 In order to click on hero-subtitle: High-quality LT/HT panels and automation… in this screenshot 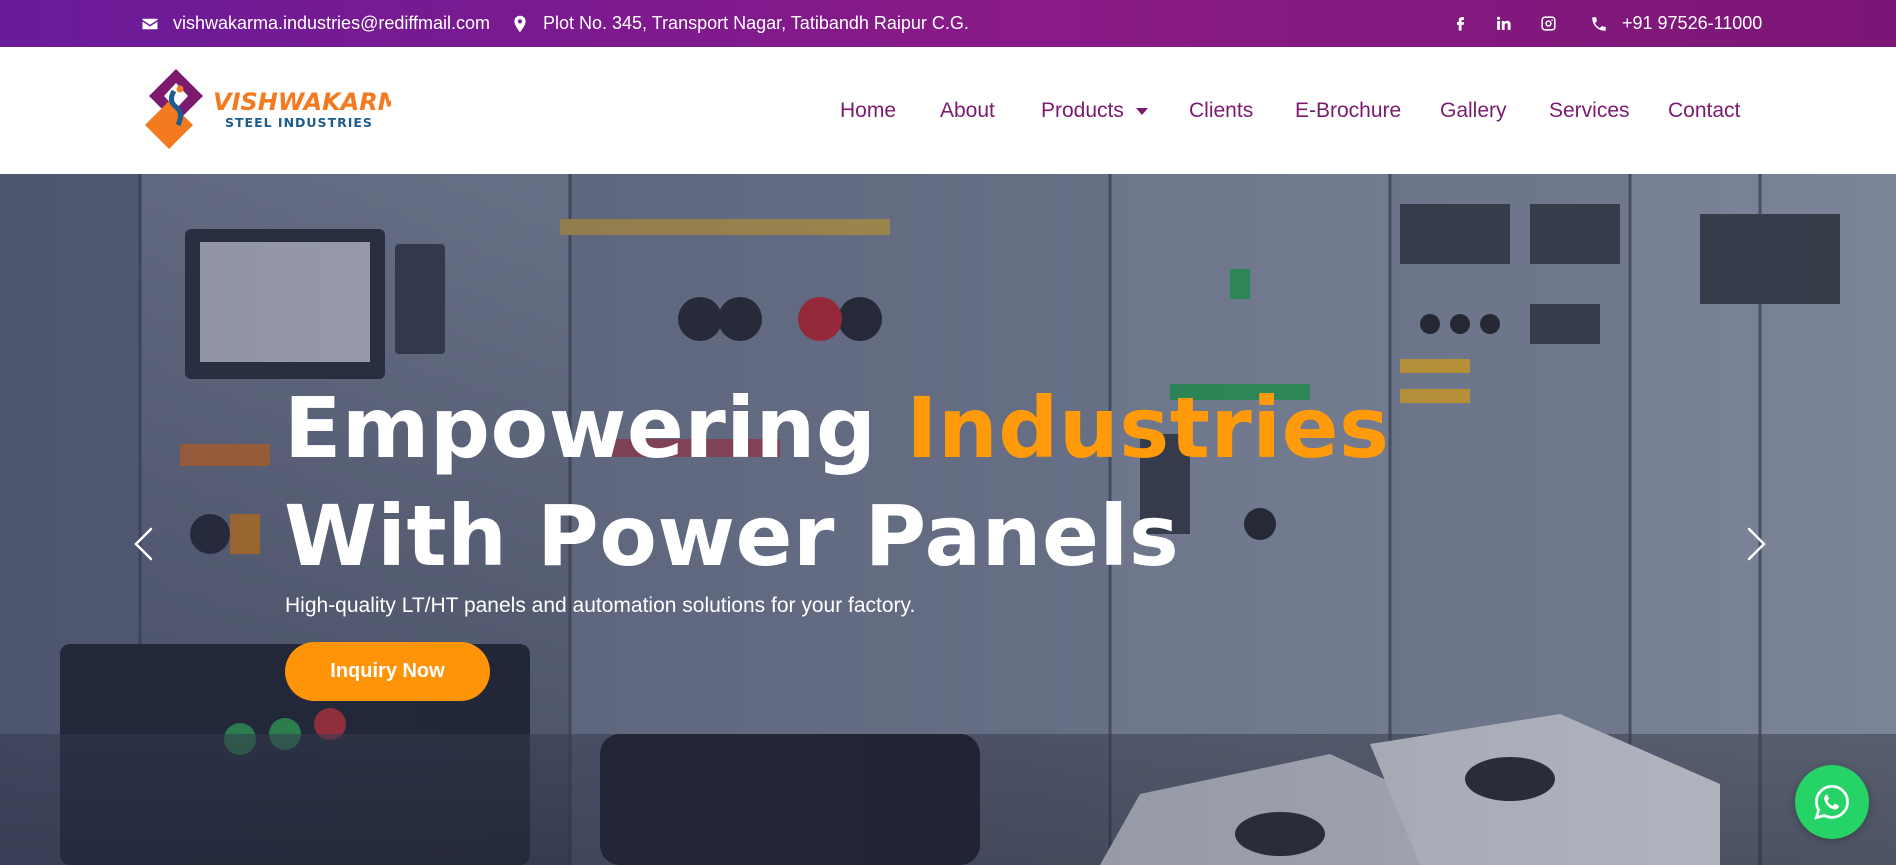, I will do `click(600, 605)`.